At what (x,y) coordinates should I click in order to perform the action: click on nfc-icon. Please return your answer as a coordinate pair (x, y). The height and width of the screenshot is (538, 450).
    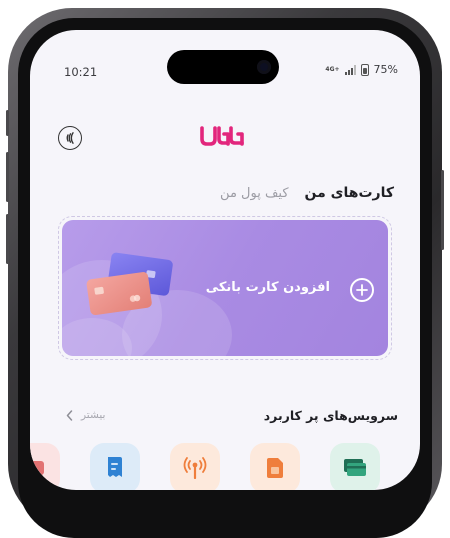
    Looking at the image, I should click on (70, 138).